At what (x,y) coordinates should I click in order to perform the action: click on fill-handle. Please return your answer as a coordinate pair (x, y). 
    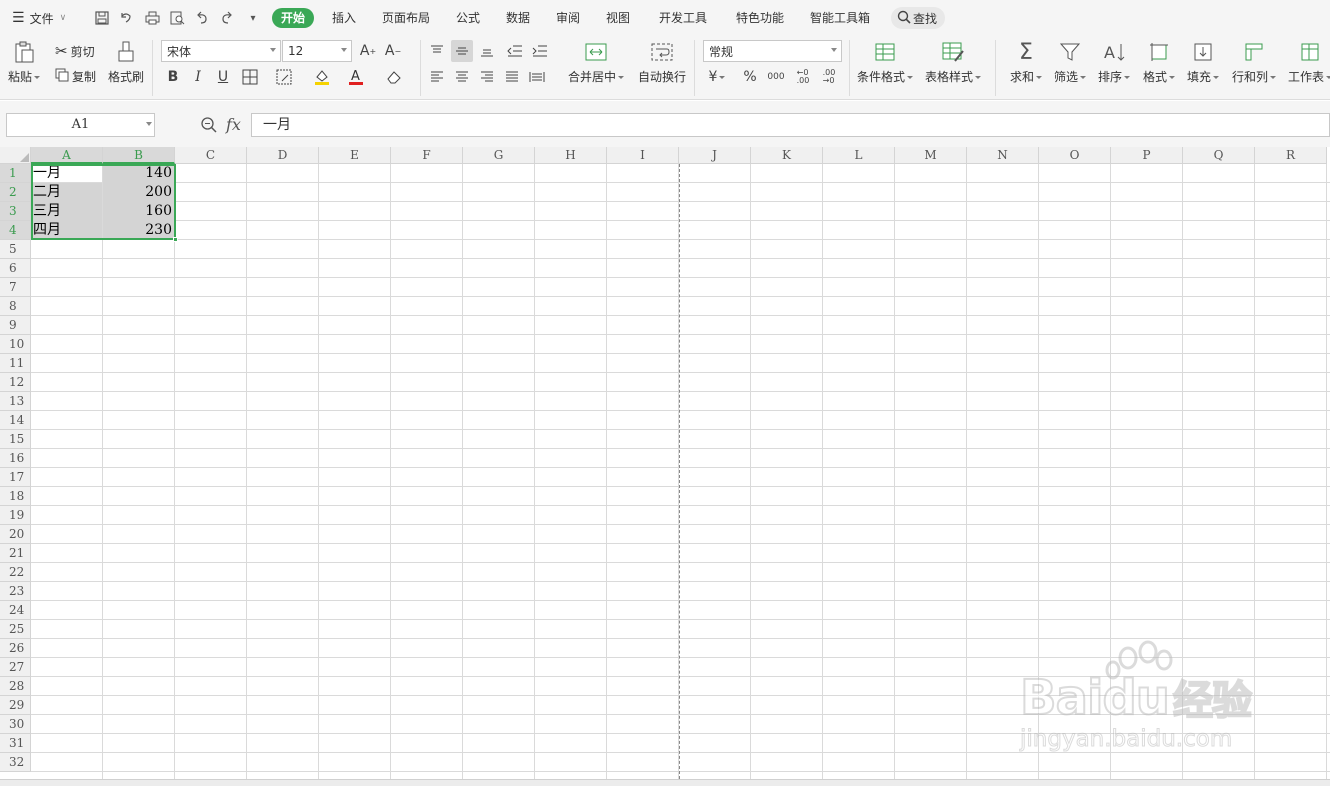
    Looking at the image, I should click on (175, 239).